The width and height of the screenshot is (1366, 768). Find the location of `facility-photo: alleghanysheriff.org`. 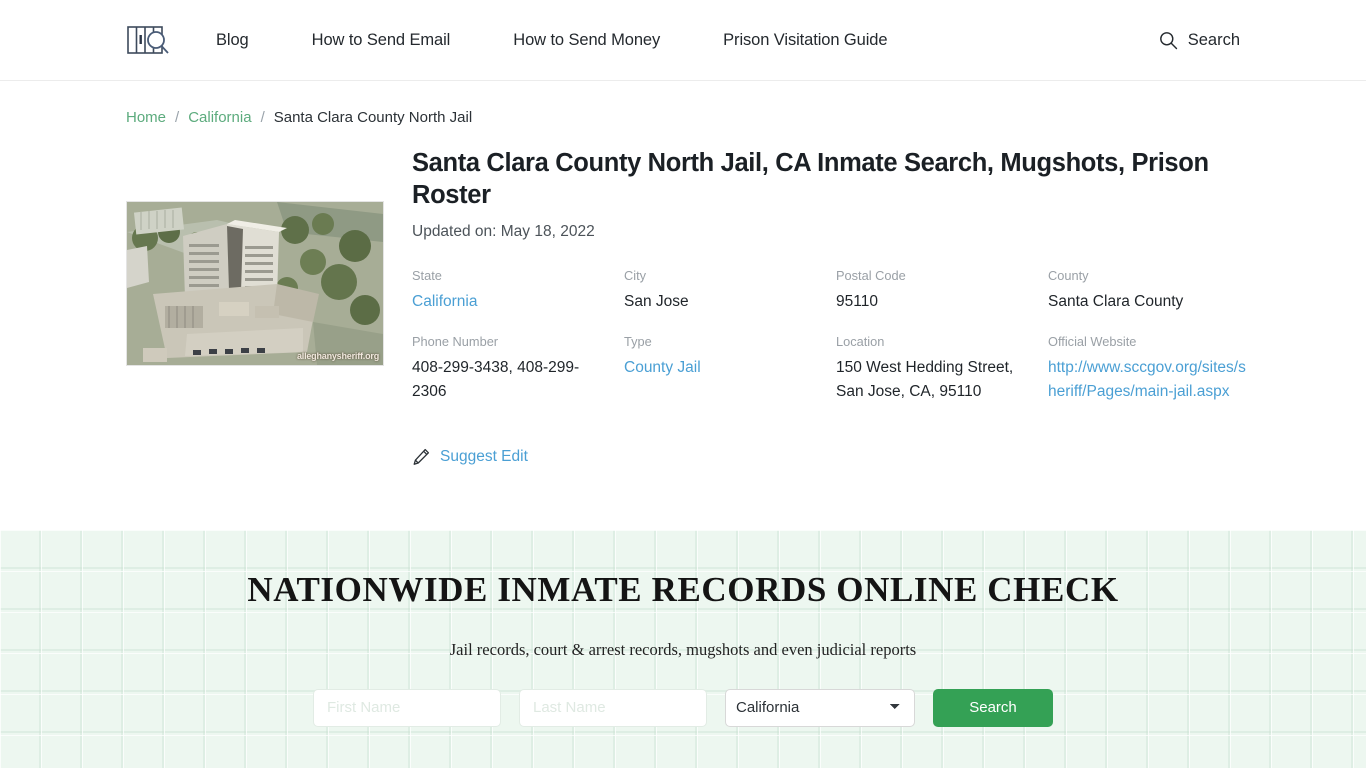

facility-photo: alleghanysheriff.org is located at coordinates (255, 283).